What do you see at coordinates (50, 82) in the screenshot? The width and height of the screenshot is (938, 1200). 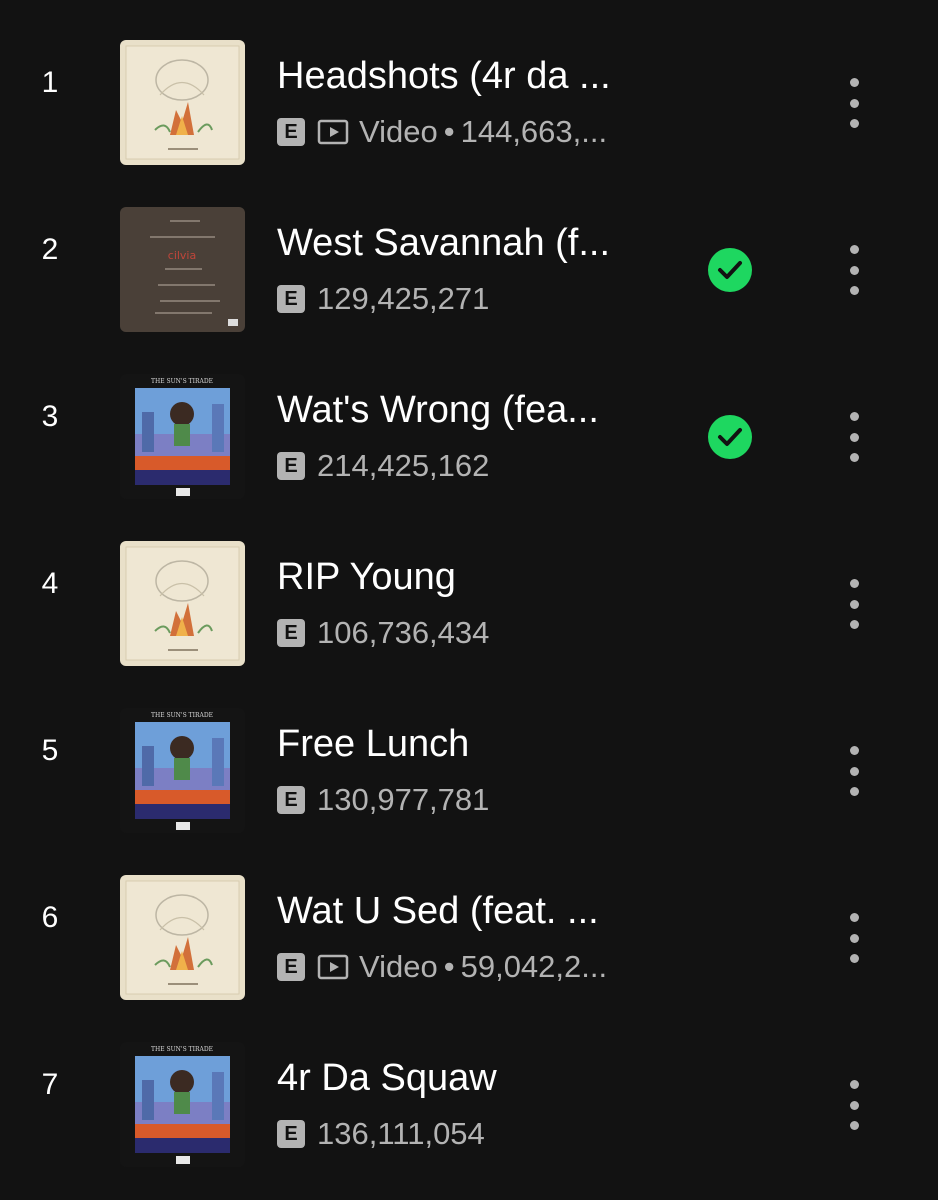 I see `track-number: 1` at bounding box center [50, 82].